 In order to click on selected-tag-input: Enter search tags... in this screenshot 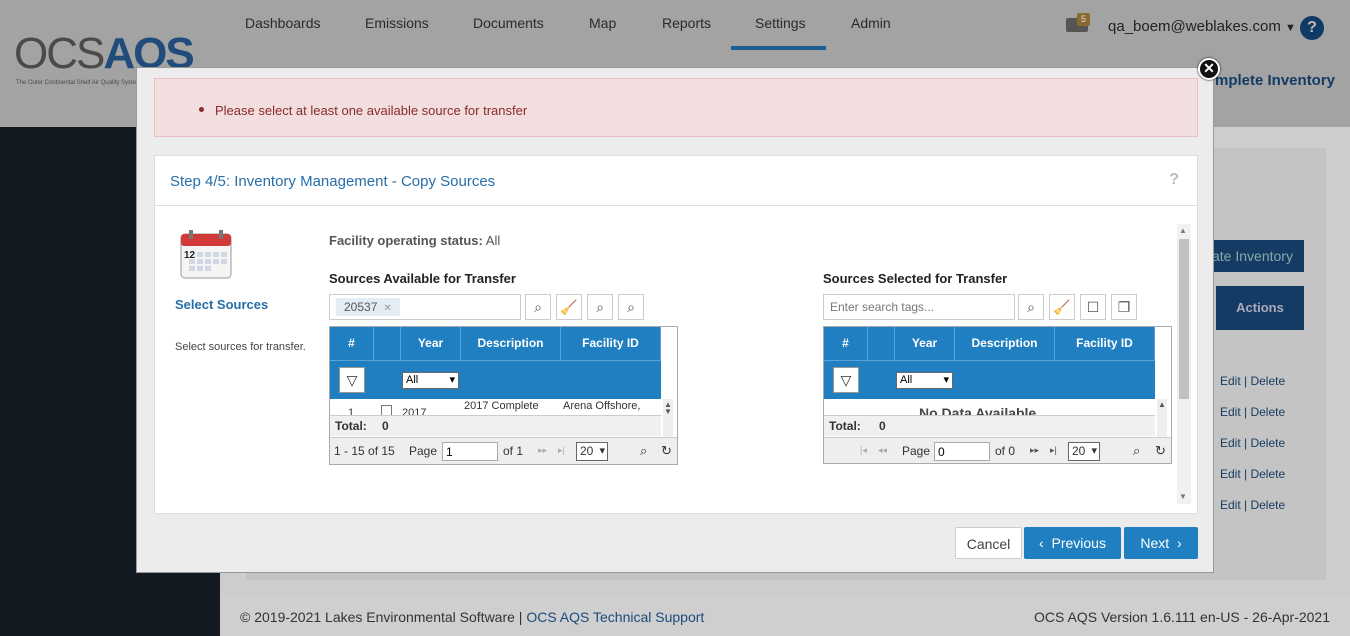, I will do `click(919, 307)`.